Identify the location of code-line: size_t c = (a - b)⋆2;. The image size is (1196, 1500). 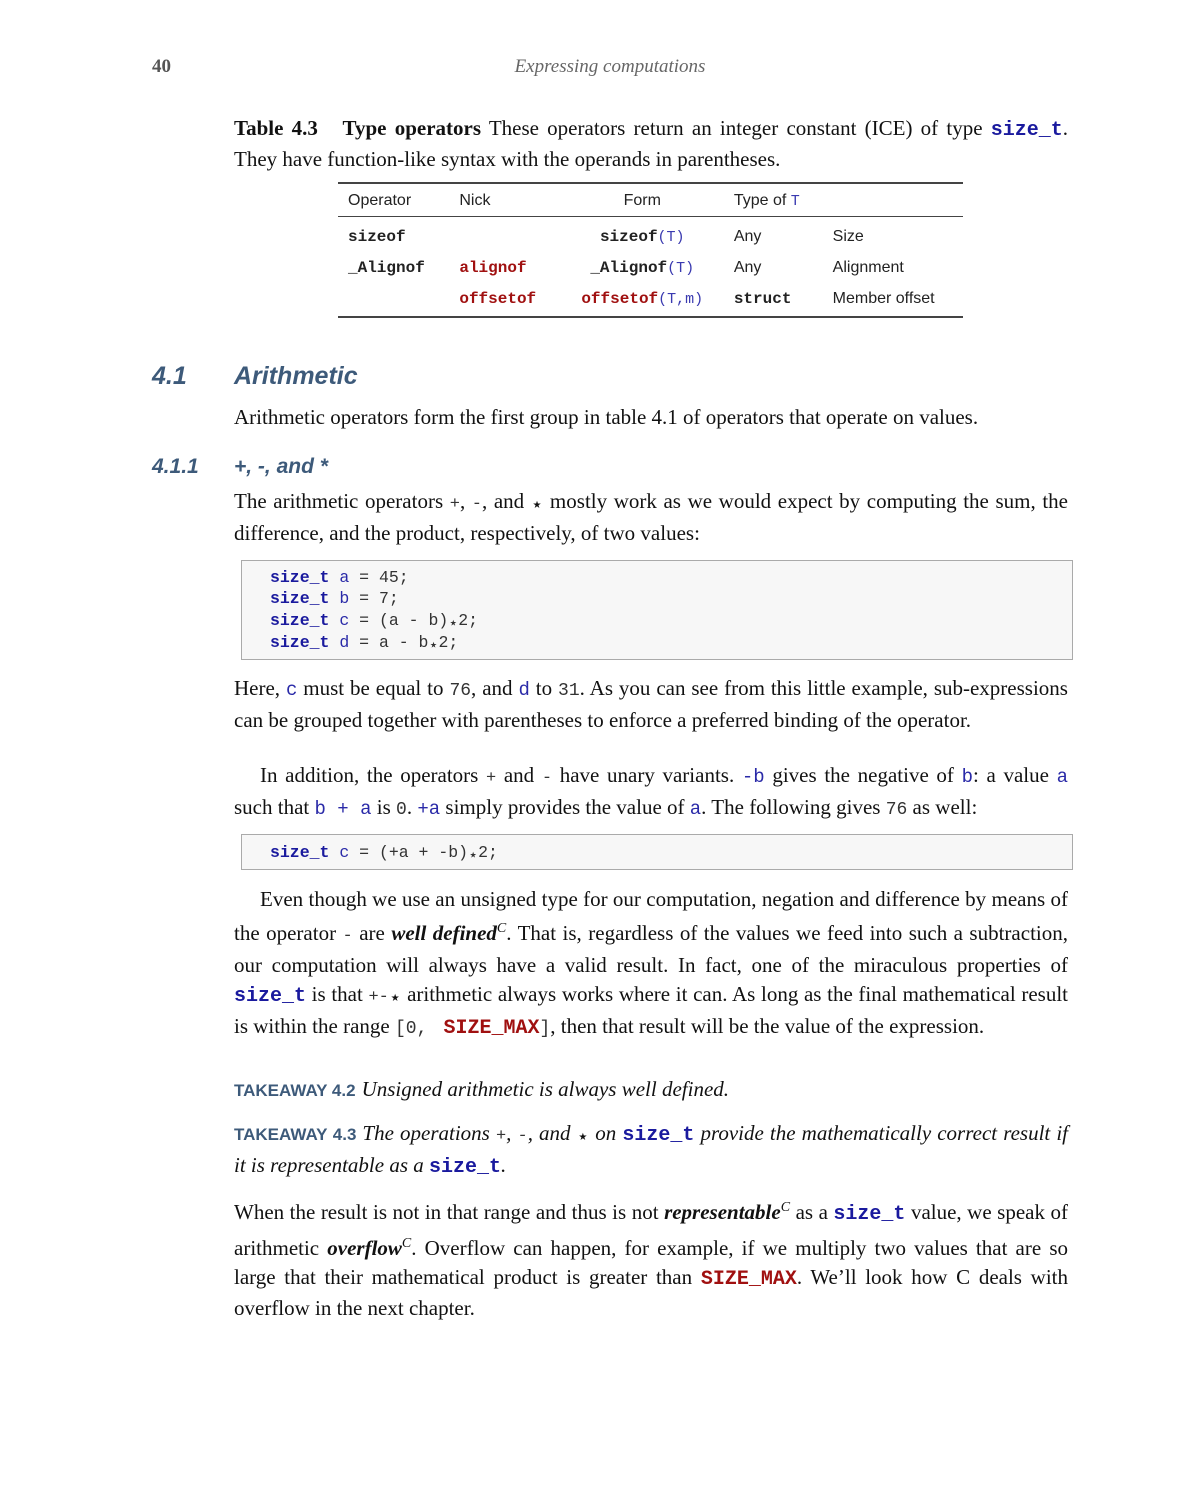
(671, 620).